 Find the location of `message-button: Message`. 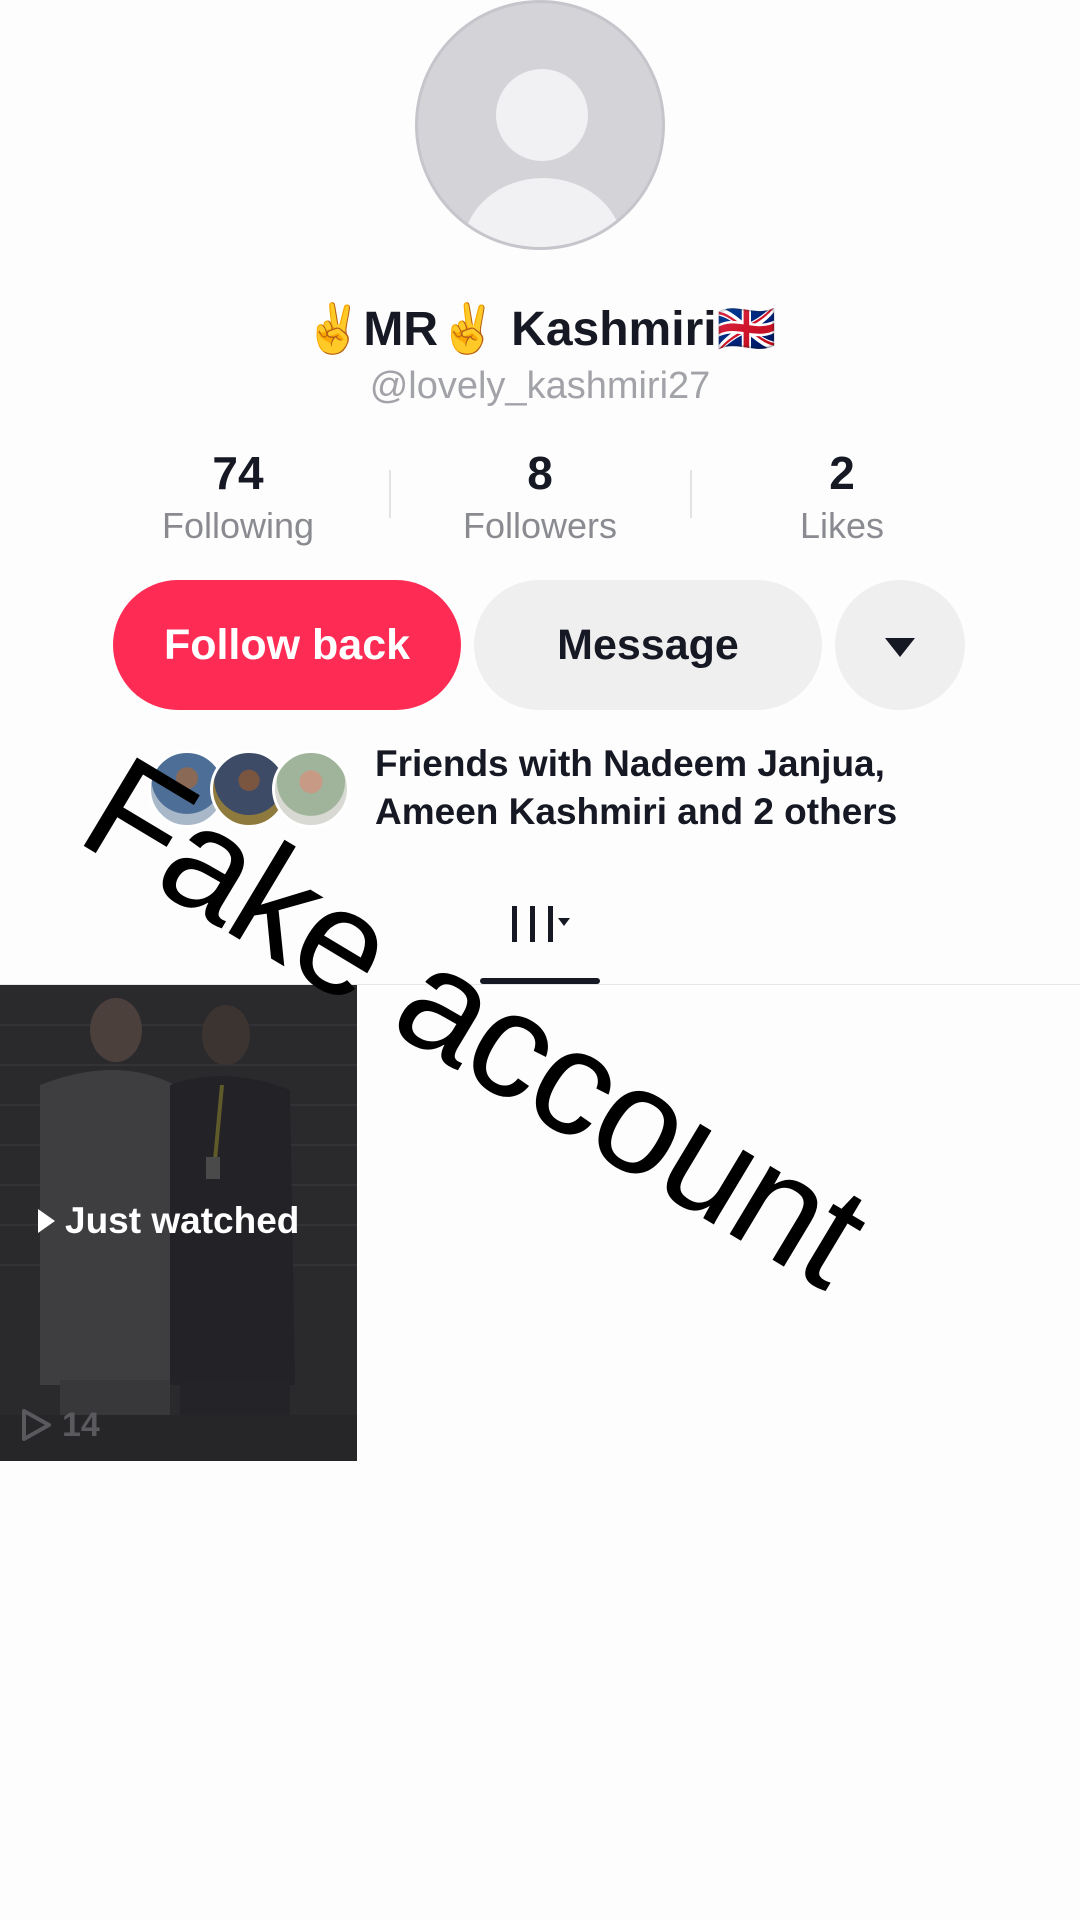

message-button: Message is located at coordinates (648, 645).